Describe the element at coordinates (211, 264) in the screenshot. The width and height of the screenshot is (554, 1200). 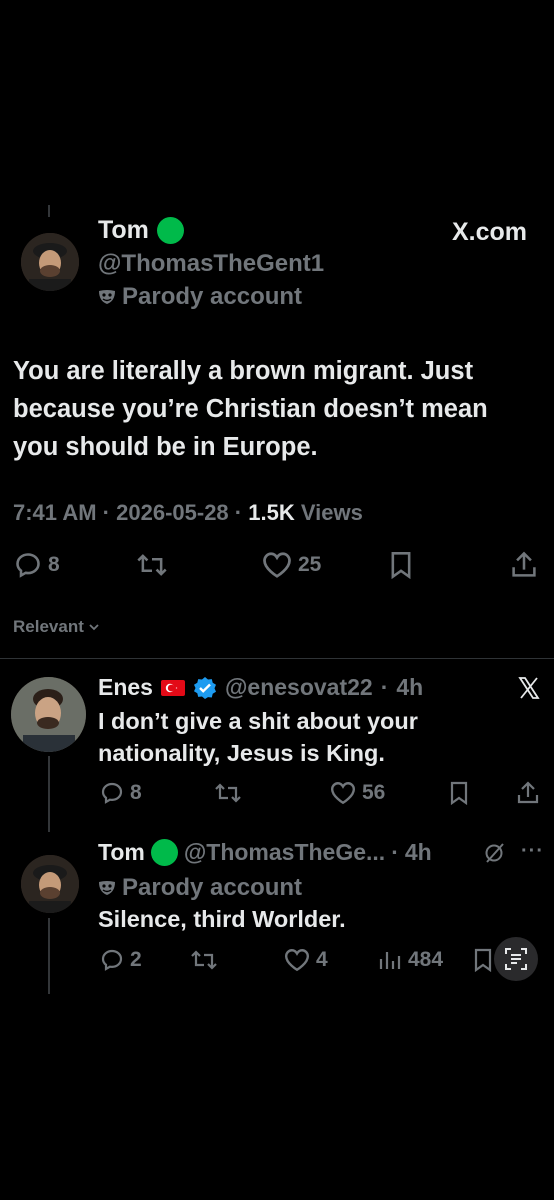
I see `author-handle: @ThomasTheGent1` at that location.